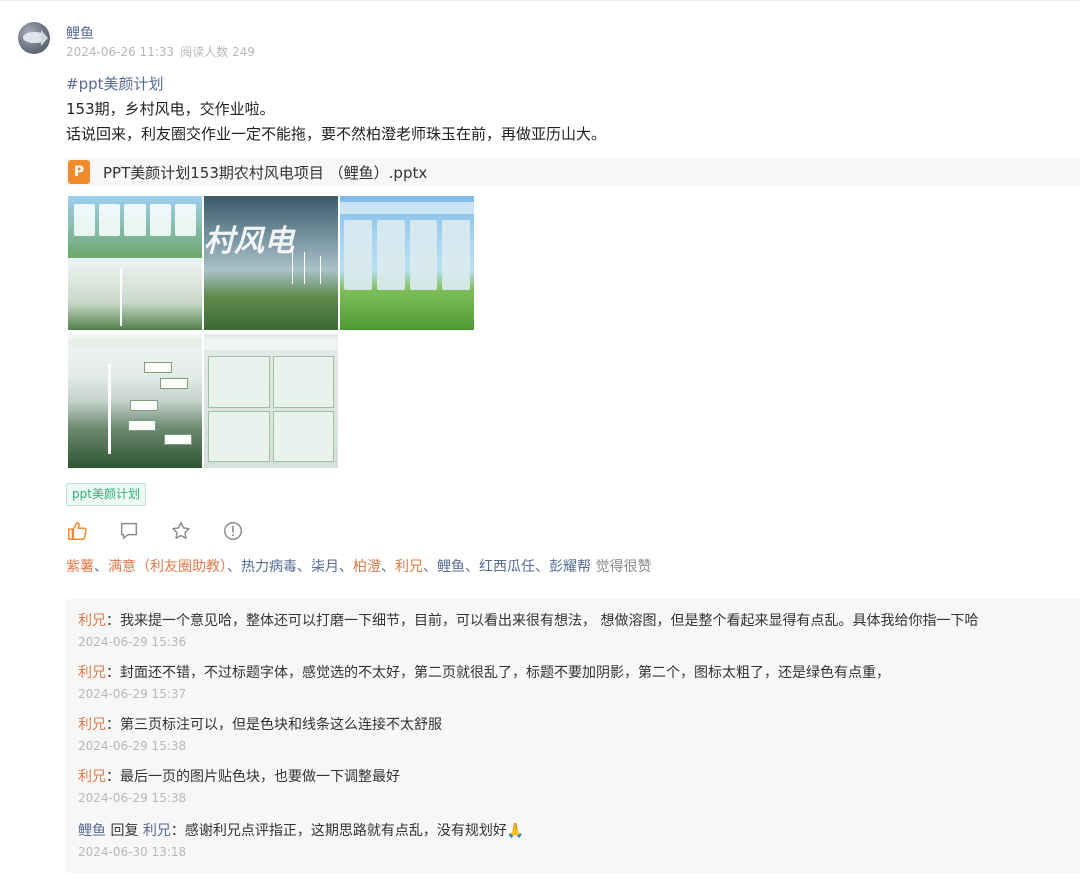 The height and width of the screenshot is (882, 1080). I want to click on comment-time: 2024-06-29 15:37, so click(132, 694).